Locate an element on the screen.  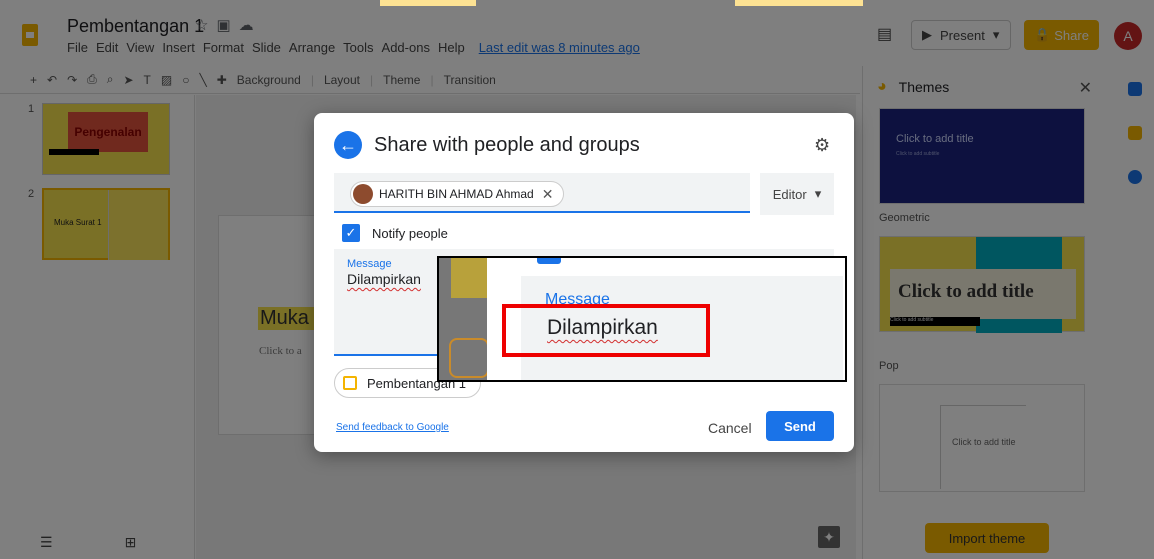
remove-recipient-icon: ✕ is located at coordinates (548, 194).